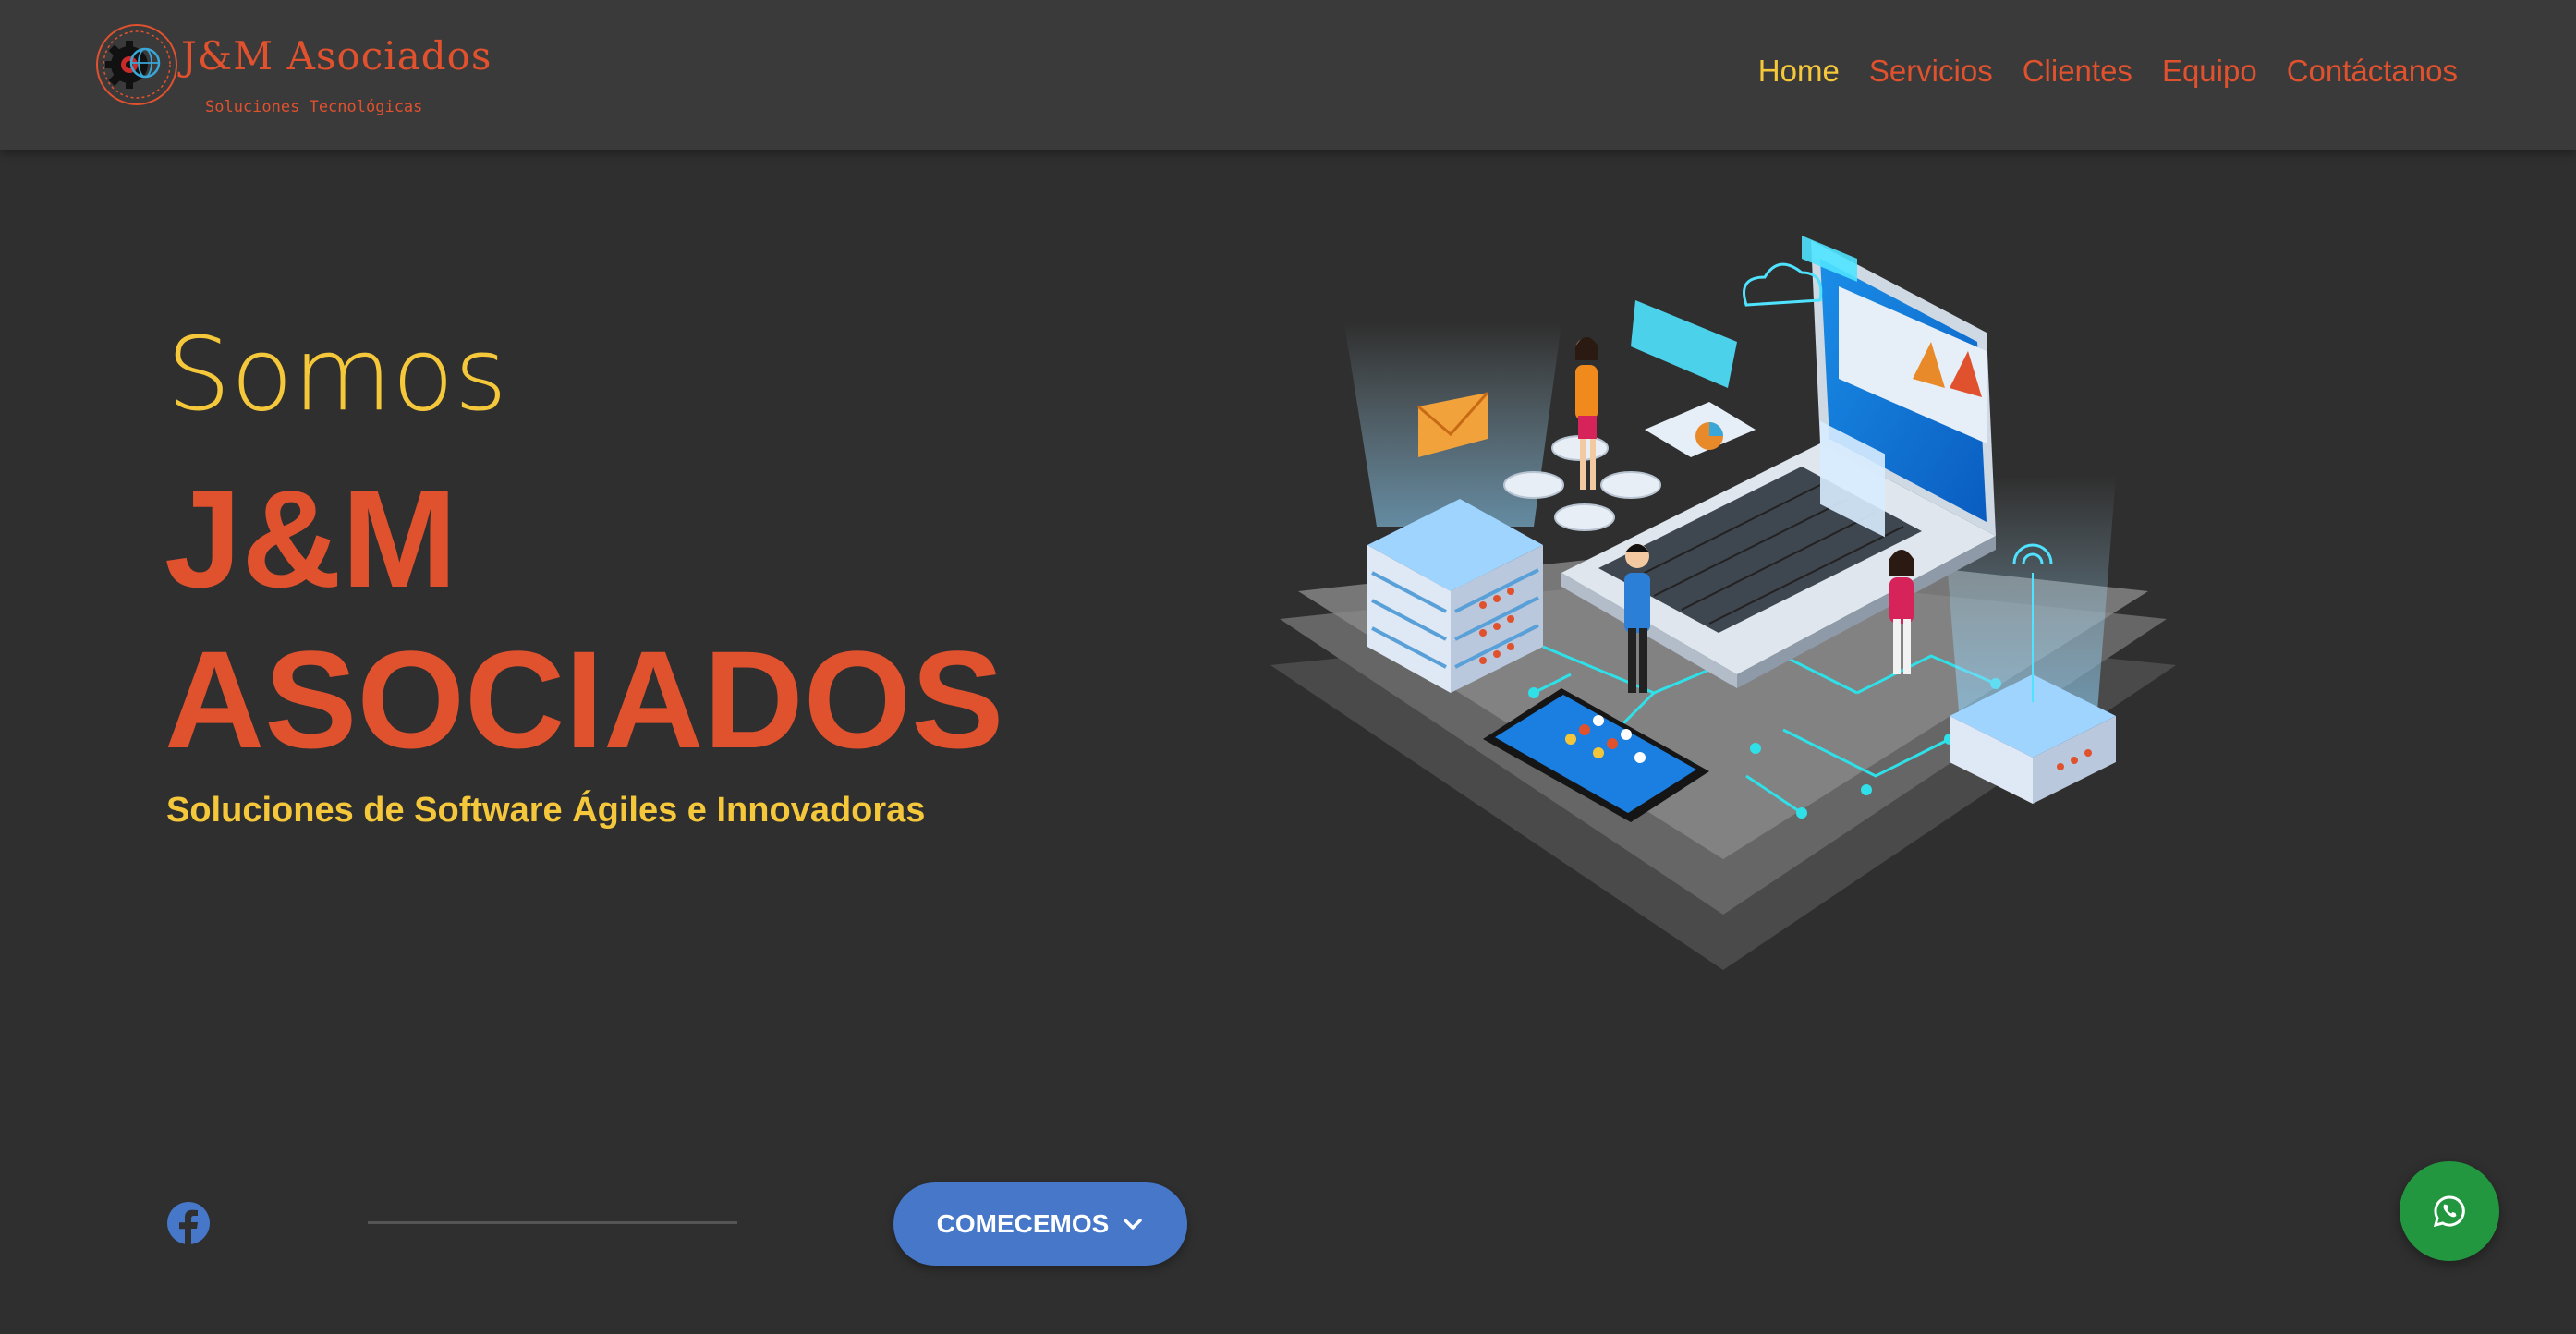  What do you see at coordinates (336, 56) in the screenshot?
I see `brand-name: J&M Asociados` at bounding box center [336, 56].